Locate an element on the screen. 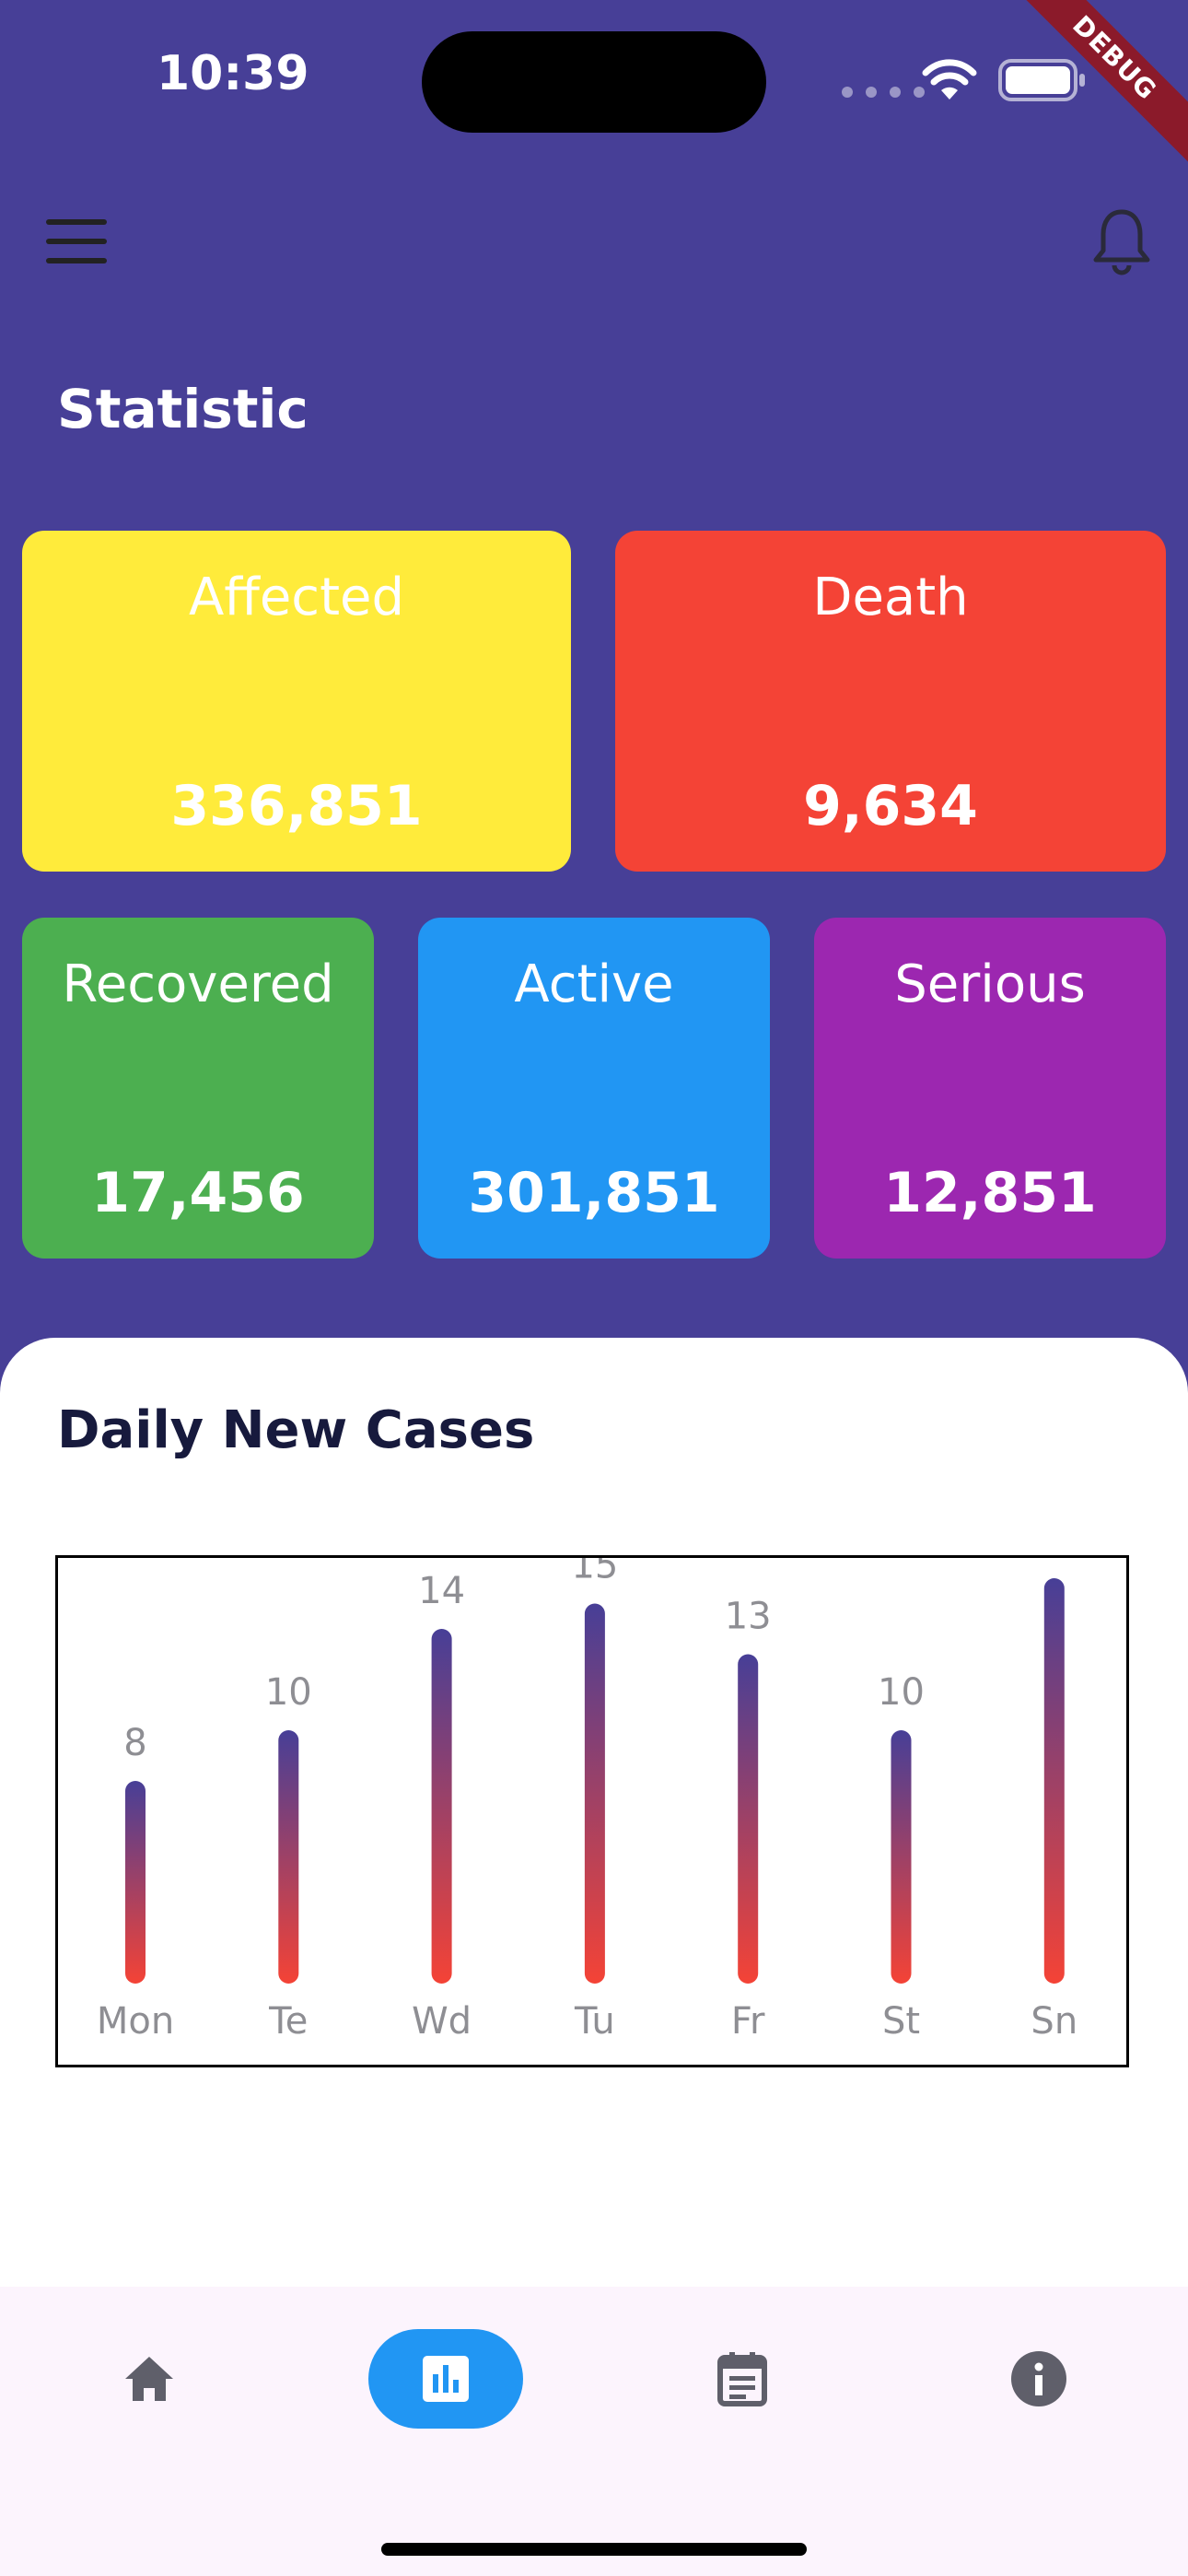  debug-banner-label: DEBUG is located at coordinates (1091, 89).